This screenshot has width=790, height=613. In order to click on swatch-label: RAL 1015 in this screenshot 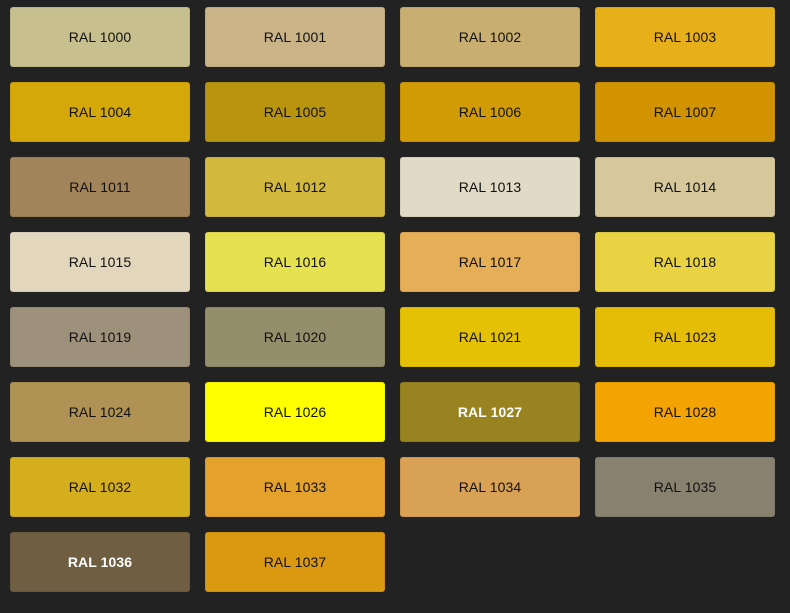, I will do `click(100, 262)`.